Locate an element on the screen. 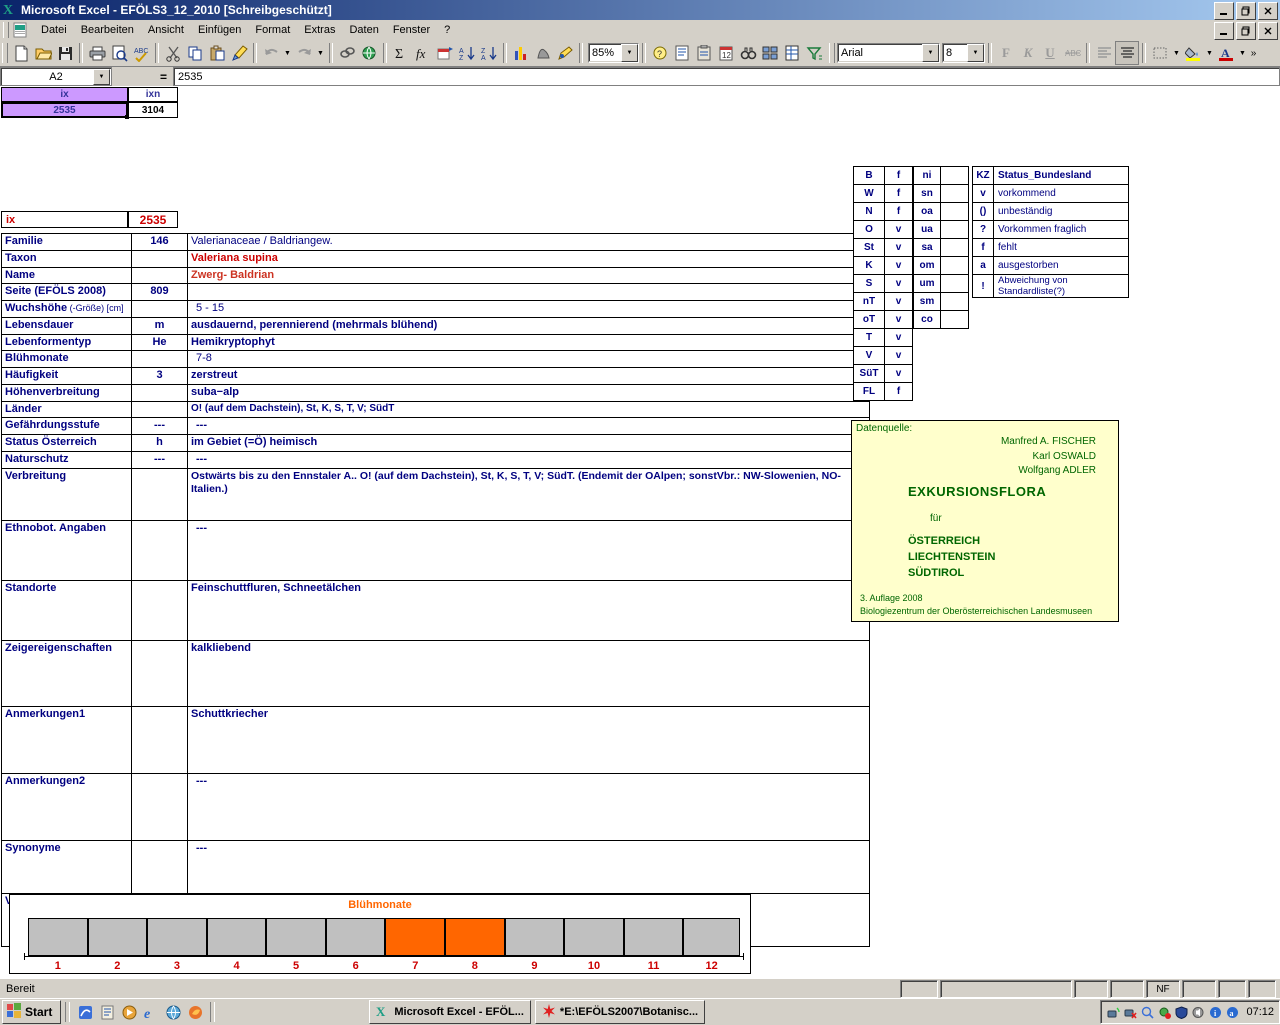 The image size is (1280, 1025). table-row: Wuchshöhe (-Größe) [cm] 5 - 15 is located at coordinates (435, 309).